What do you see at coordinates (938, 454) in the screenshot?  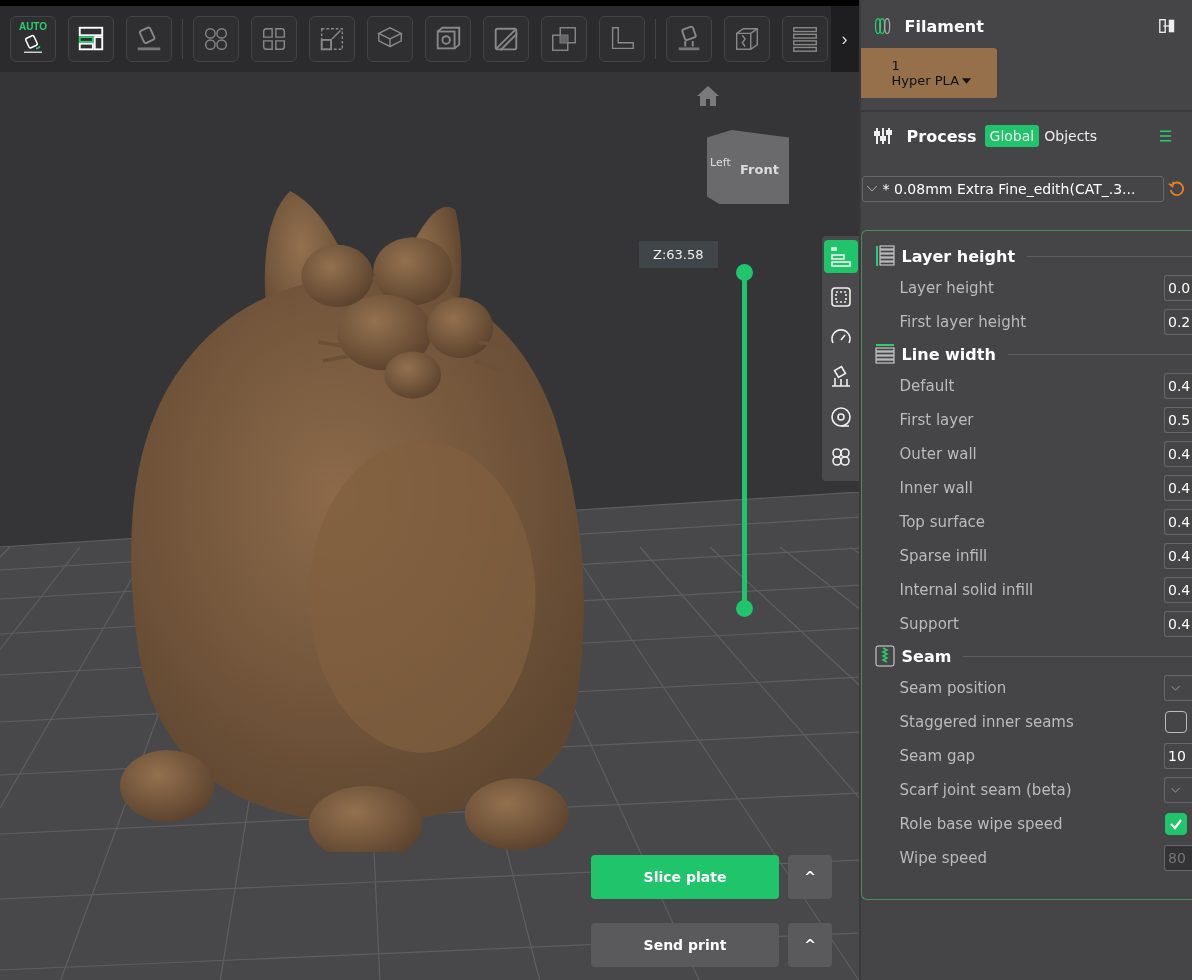 I see `setting-label: Outer wall` at bounding box center [938, 454].